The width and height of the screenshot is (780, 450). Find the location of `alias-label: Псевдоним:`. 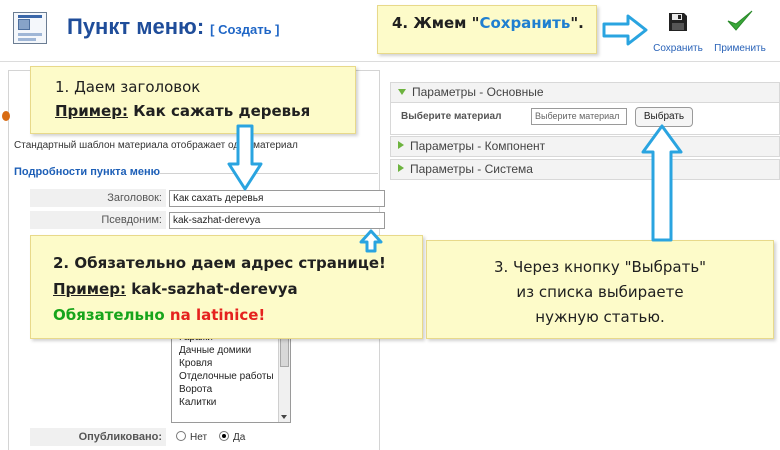

alias-label: Псевдоним: is located at coordinates (98, 220).